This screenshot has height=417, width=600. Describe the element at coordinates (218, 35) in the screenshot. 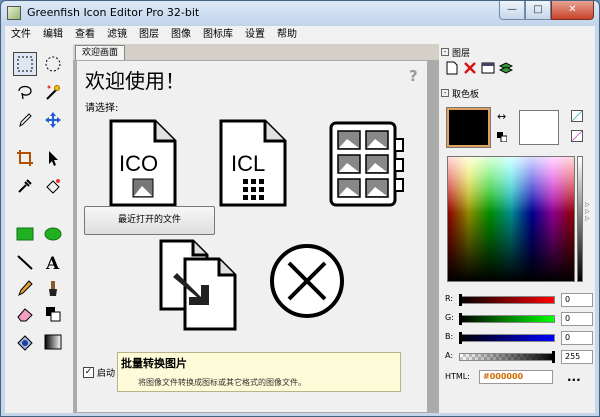

I see `menu-icon-library: 图标库` at that location.